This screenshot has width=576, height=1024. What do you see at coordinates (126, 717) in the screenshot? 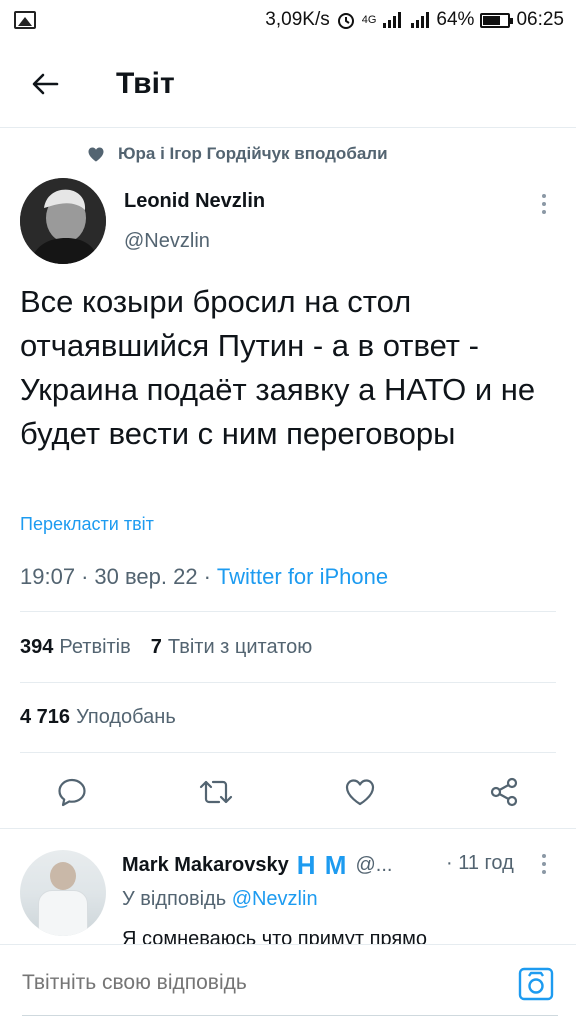
I see `likes-label: Уподобань` at bounding box center [126, 717].